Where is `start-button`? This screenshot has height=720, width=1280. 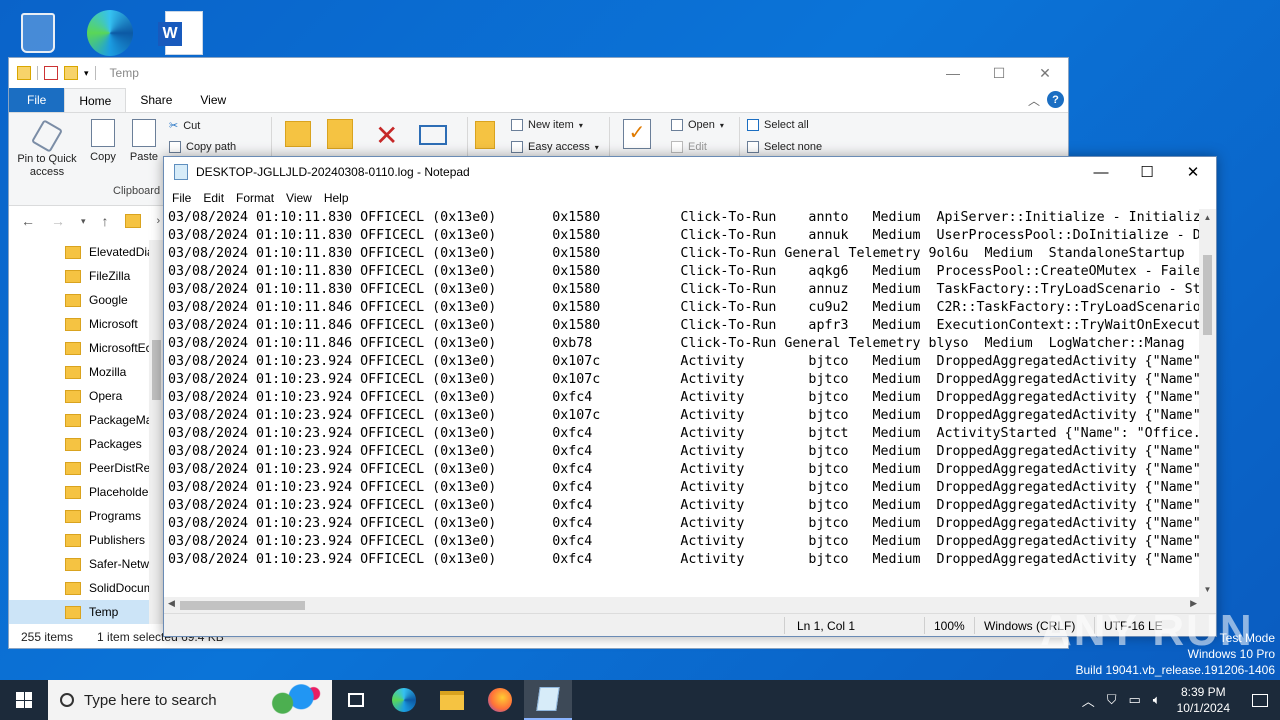
start-button is located at coordinates (24, 700).